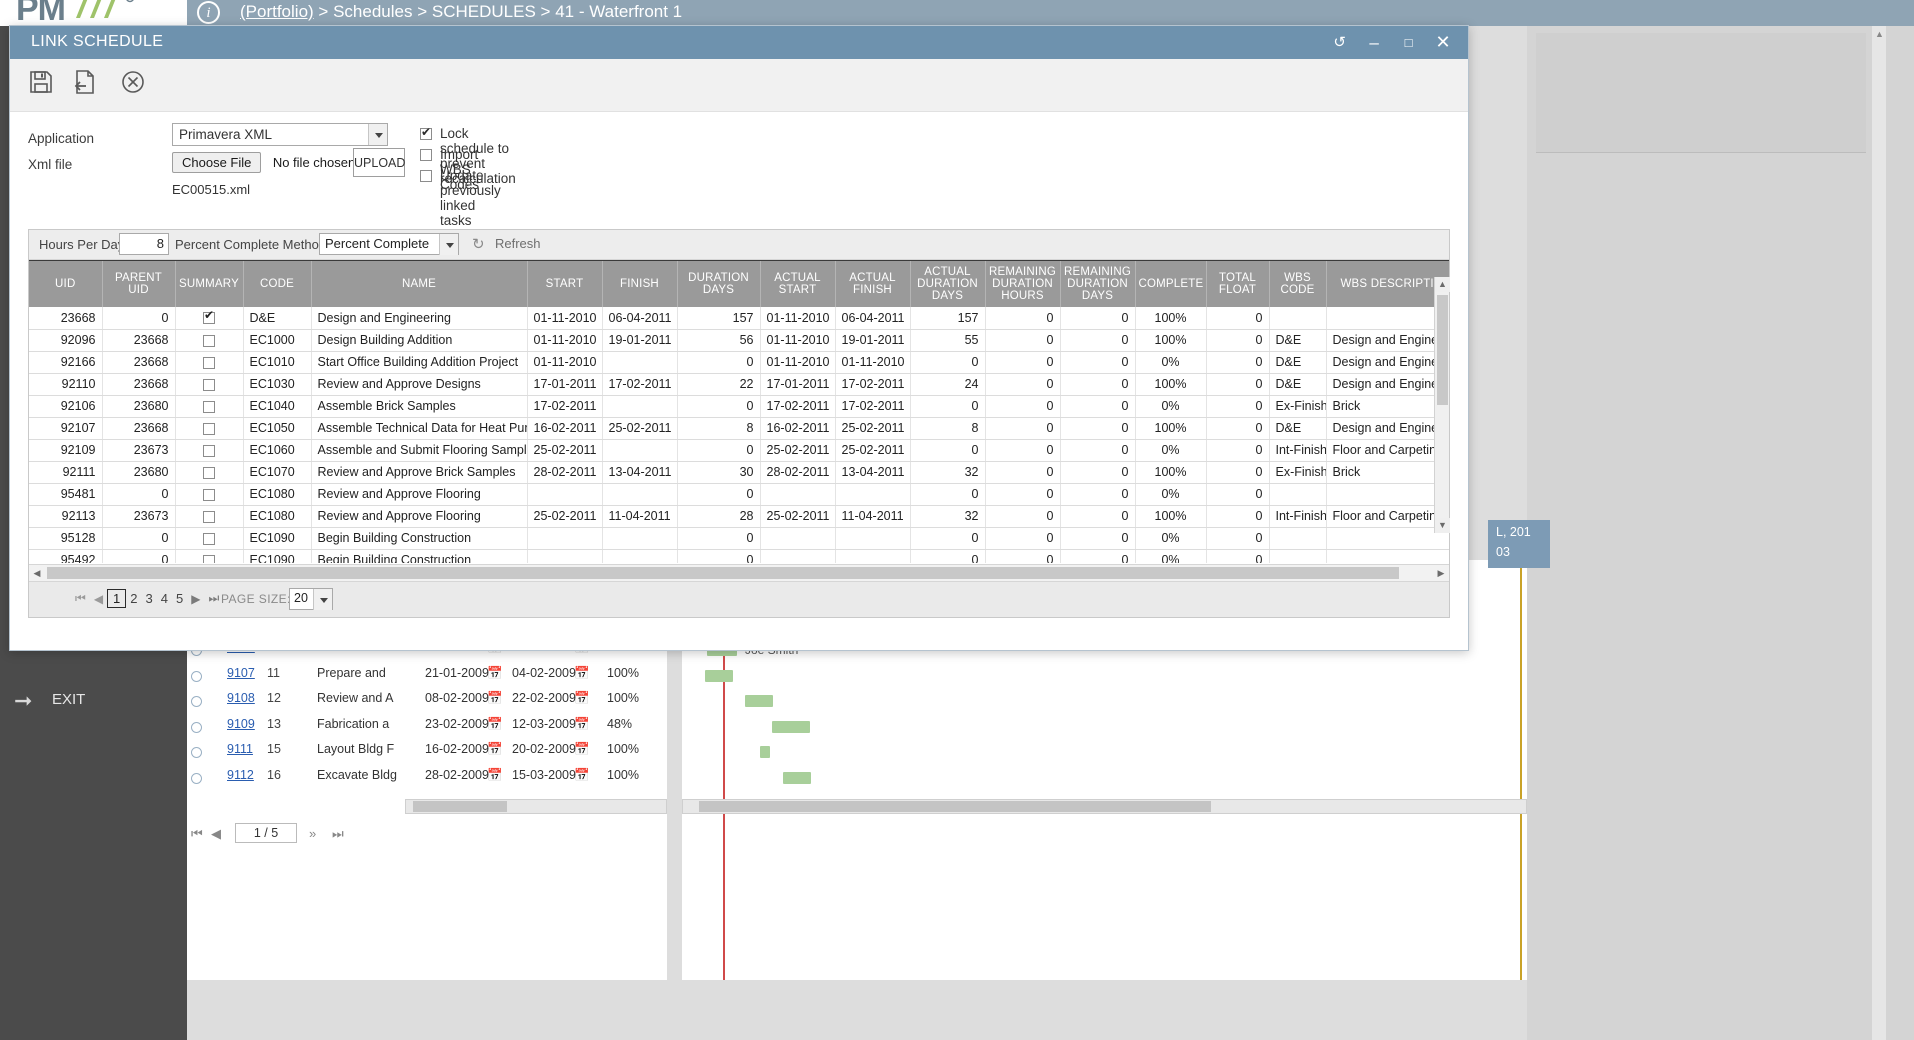  I want to click on lock-schedule-checkbox, so click(426, 132).